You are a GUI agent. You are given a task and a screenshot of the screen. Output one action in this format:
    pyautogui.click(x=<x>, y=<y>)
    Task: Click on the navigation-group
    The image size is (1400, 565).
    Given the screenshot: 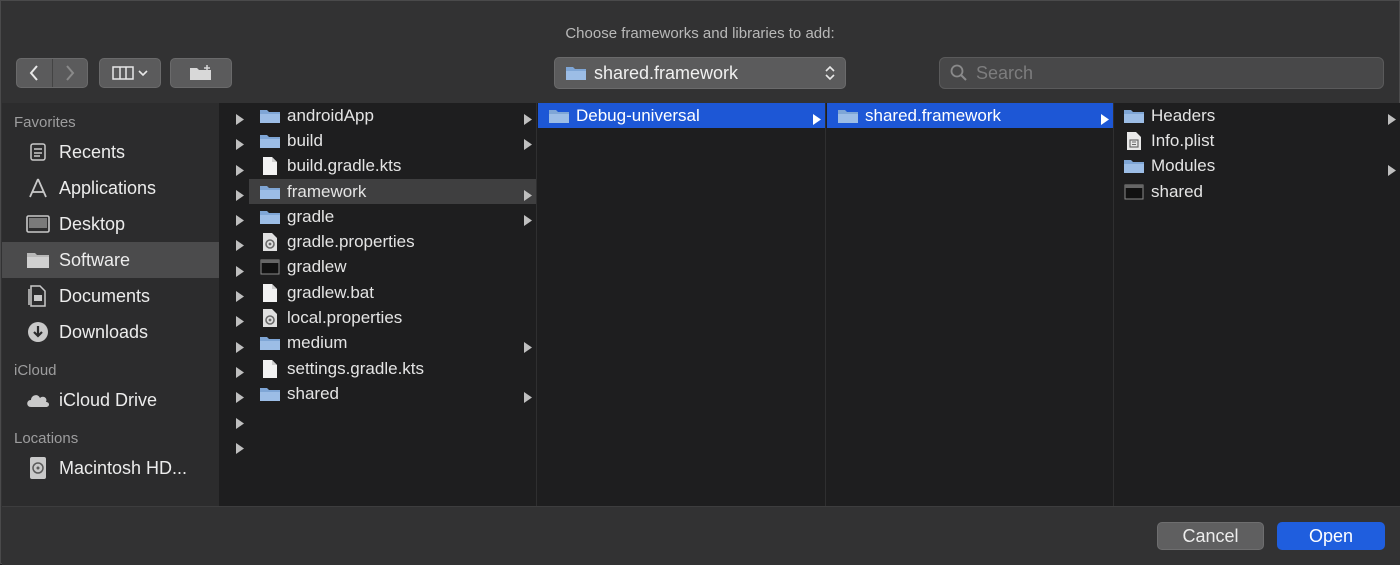 What is the action you would take?
    pyautogui.click(x=52, y=73)
    